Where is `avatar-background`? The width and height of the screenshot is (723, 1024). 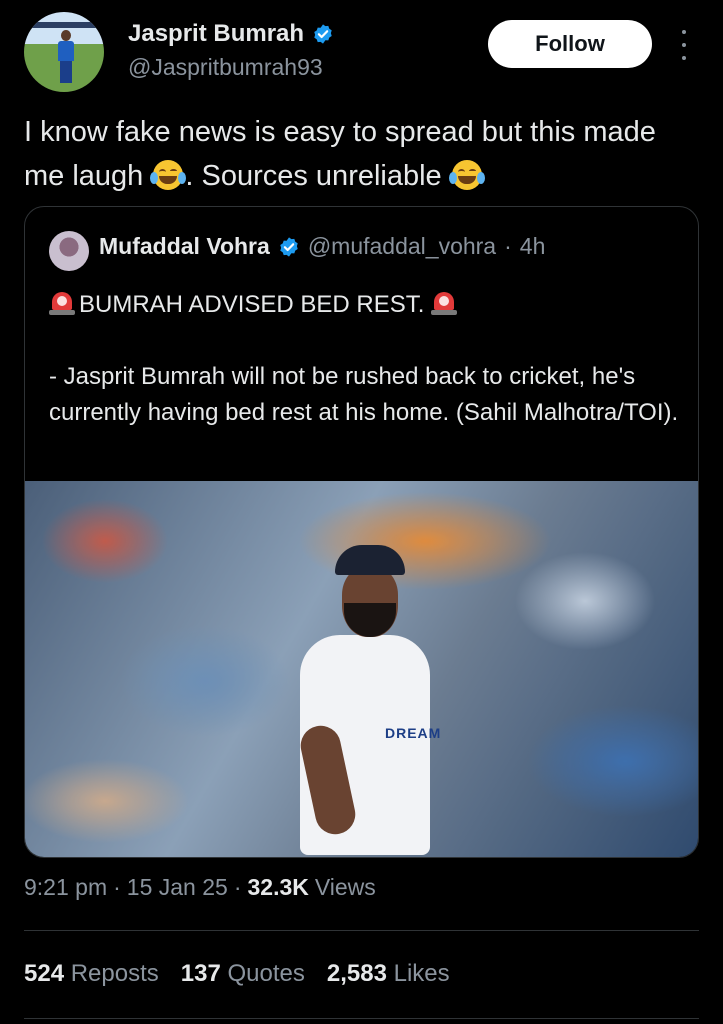
avatar-background is located at coordinates (64, 25).